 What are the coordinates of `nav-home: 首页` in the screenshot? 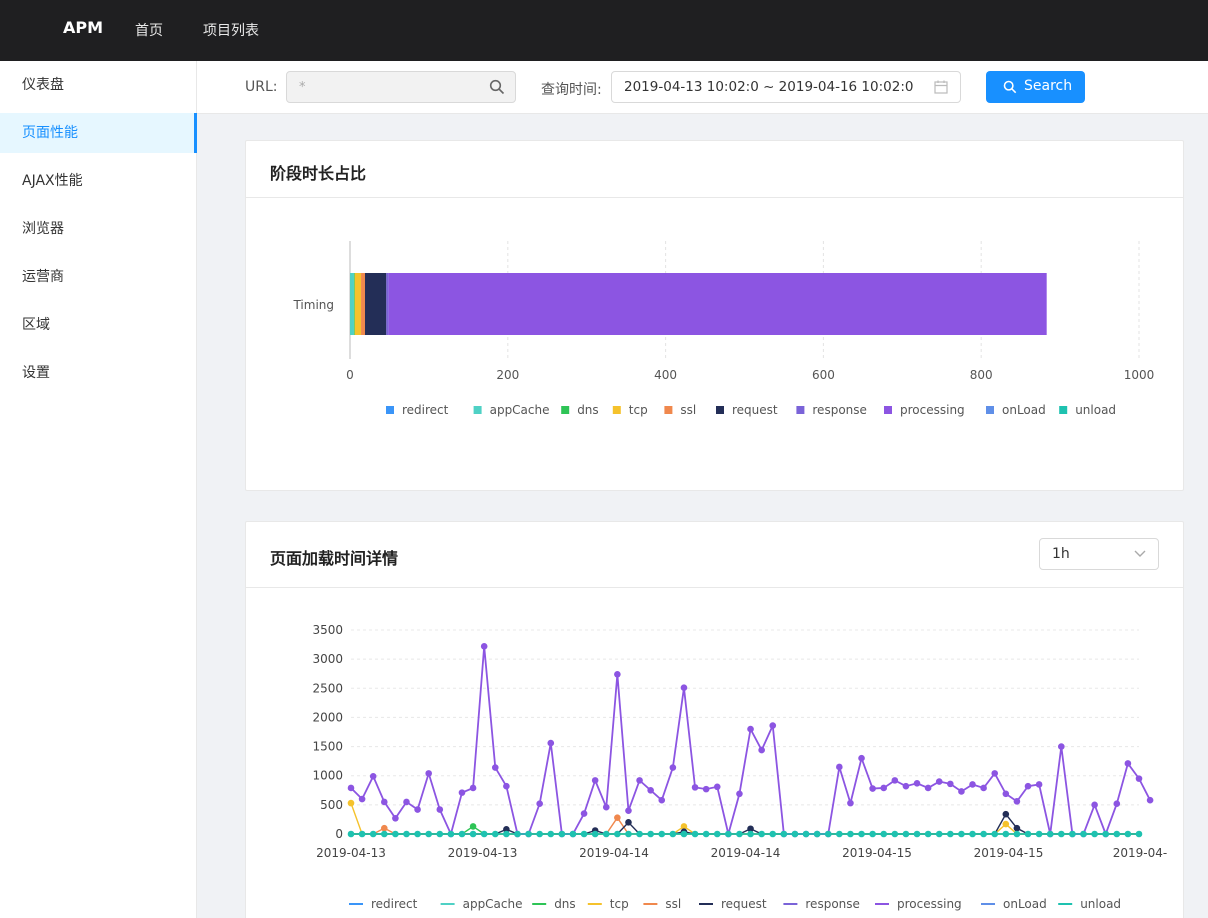 It's located at (149, 30).